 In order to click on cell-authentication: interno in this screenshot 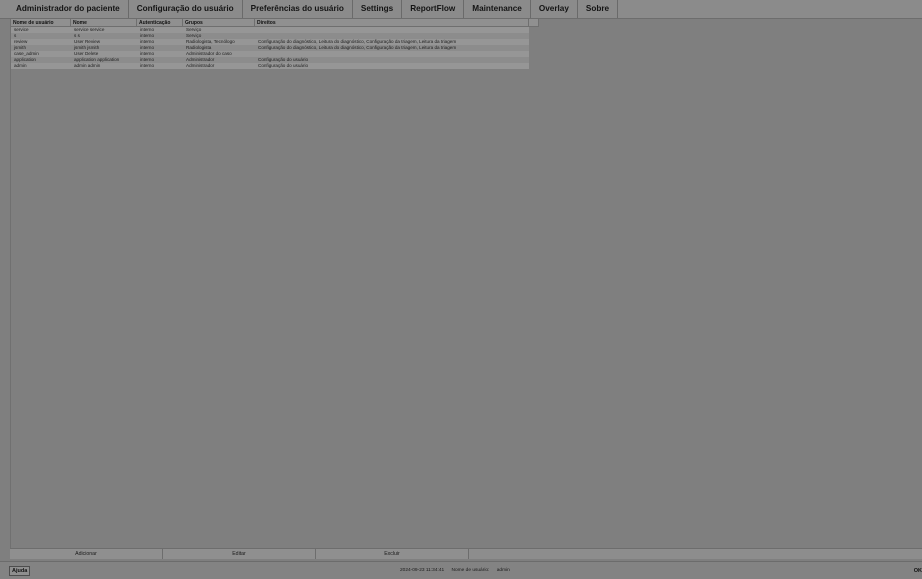, I will do `click(147, 65)`.